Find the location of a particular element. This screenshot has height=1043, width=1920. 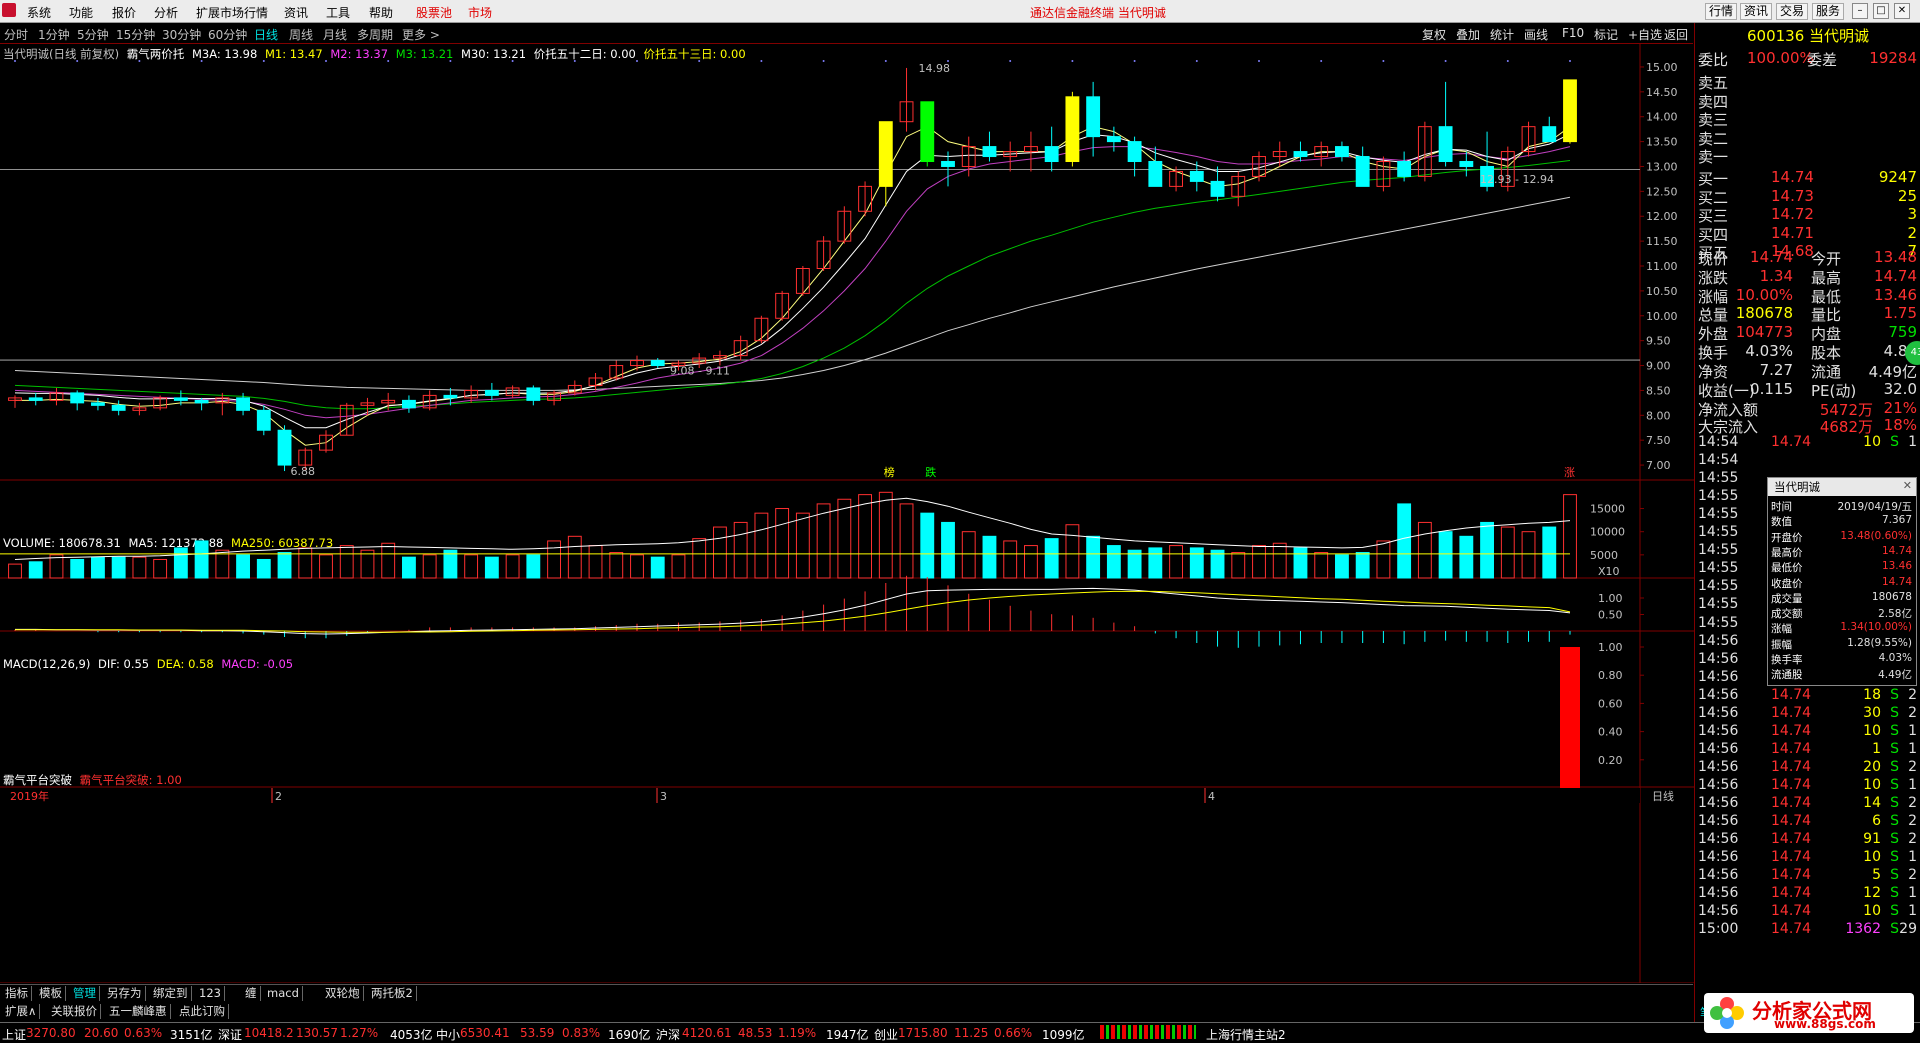

menu-quote: 报价 is located at coordinates (124, 12).